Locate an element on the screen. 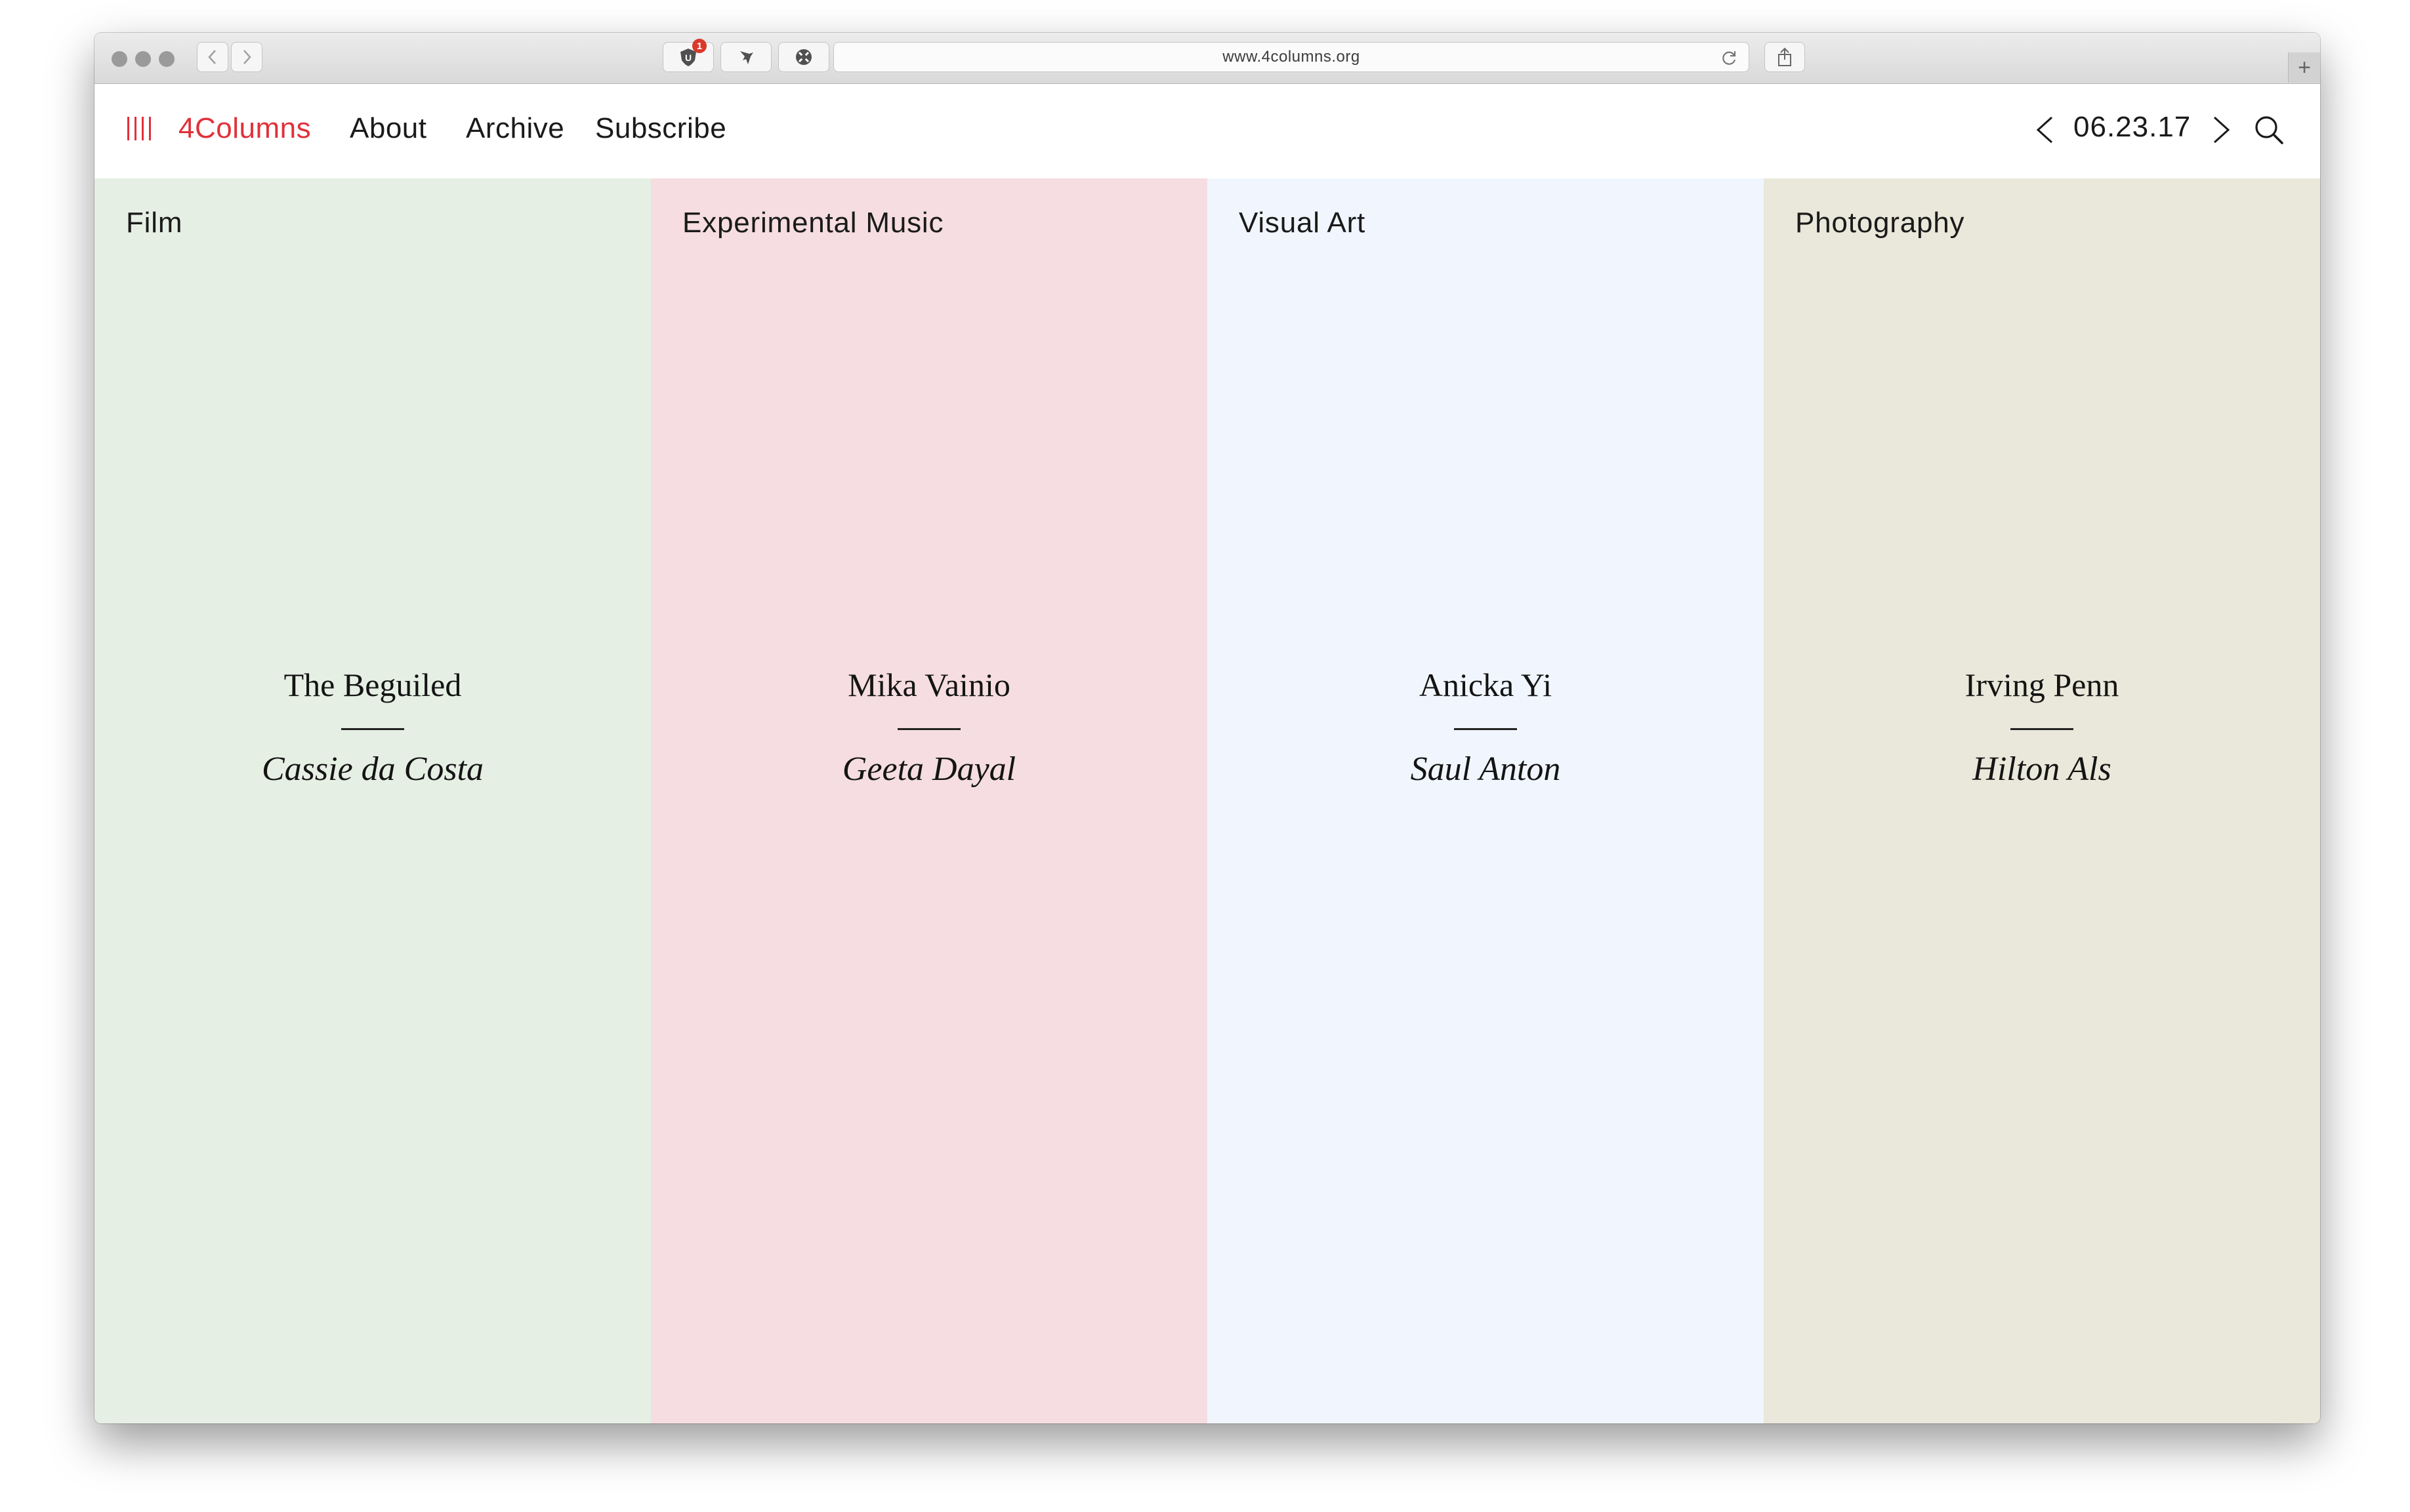  minimize-window-button is located at coordinates (143, 59).